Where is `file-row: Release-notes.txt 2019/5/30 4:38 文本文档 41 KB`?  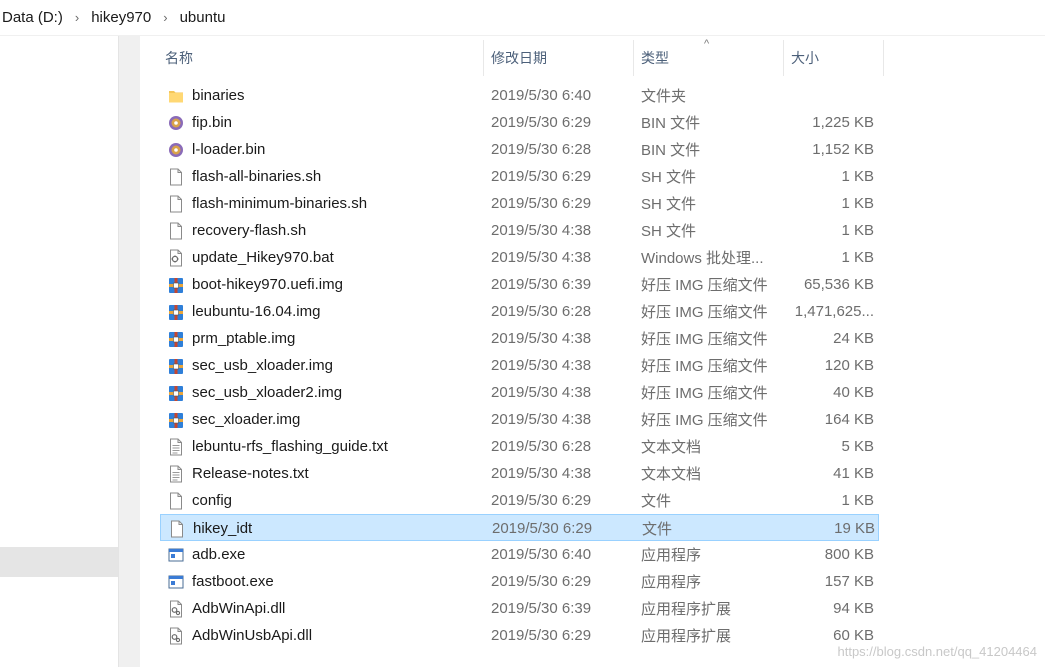
file-row: Release-notes.txt 2019/5/30 4:38 文本文档 41 KB is located at coordinates (519, 473).